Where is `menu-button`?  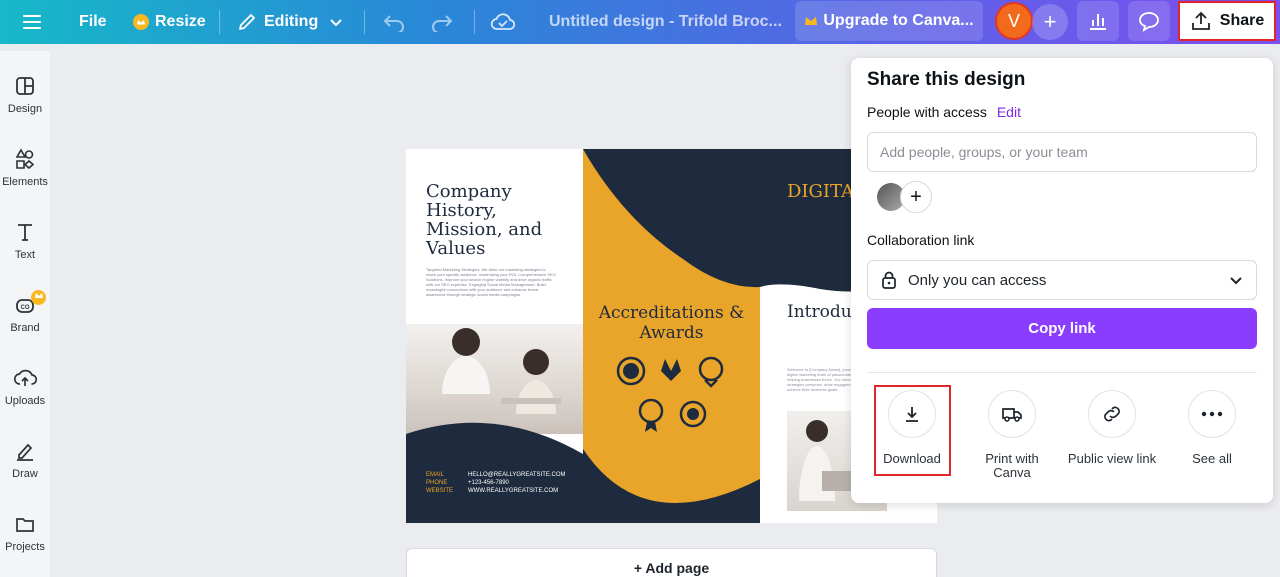 menu-button is located at coordinates (32, 22).